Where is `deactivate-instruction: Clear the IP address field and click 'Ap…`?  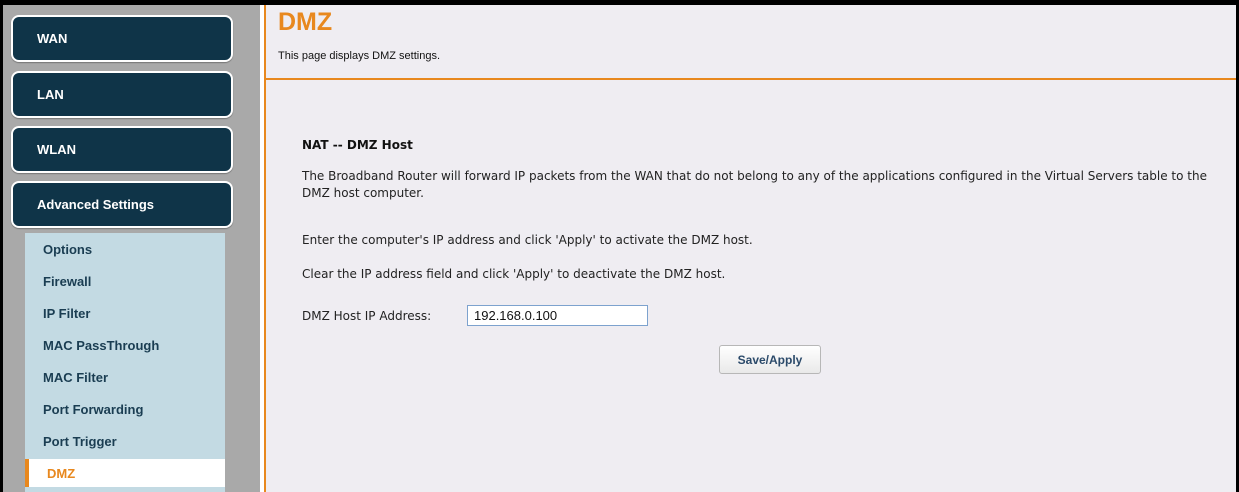 deactivate-instruction: Clear the IP address field and click 'Ap… is located at coordinates (514, 274).